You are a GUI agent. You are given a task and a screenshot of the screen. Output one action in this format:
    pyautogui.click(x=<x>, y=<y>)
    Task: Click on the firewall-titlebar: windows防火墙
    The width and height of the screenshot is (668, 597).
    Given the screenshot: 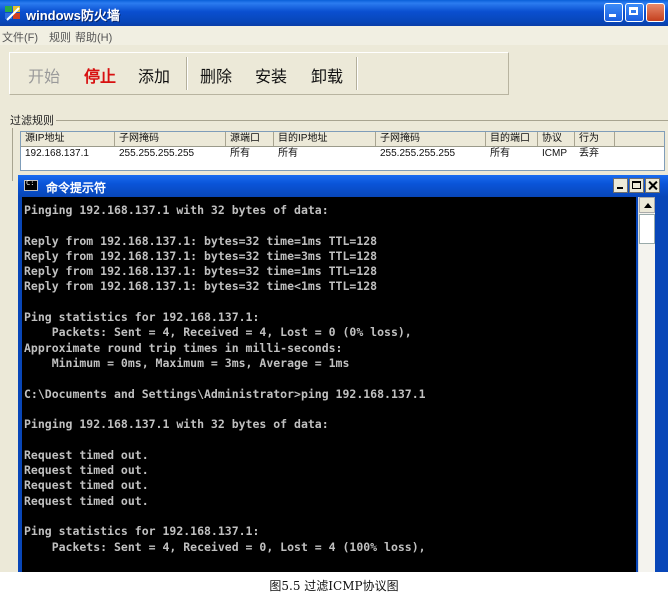 What is the action you would take?
    pyautogui.click(x=334, y=13)
    